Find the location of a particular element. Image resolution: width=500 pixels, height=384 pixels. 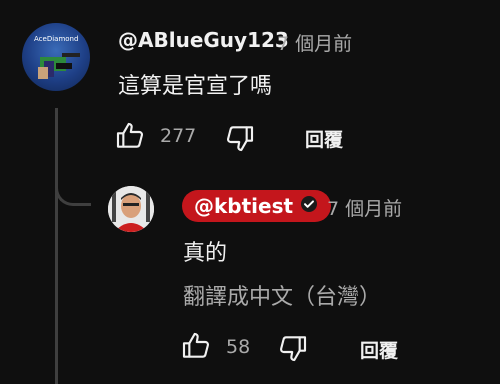

like-count: 277 is located at coordinates (178, 136).